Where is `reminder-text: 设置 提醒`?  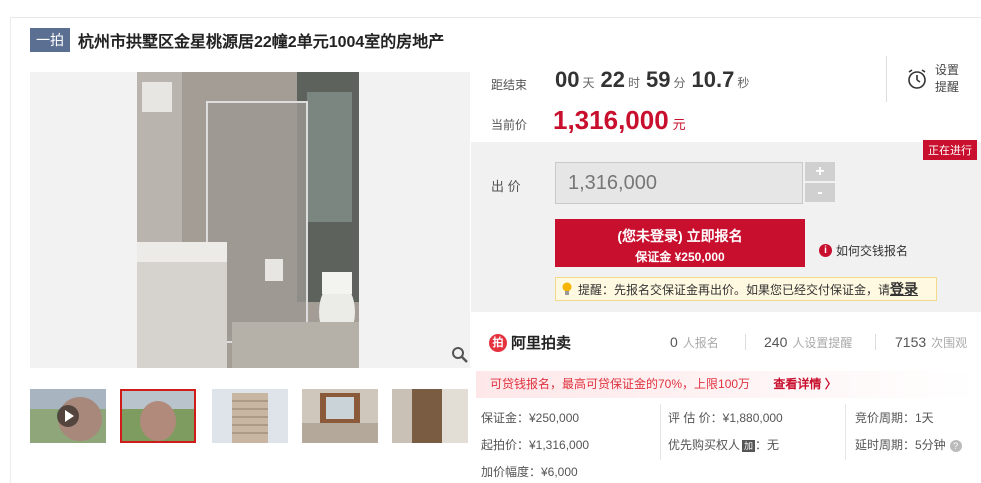 reminder-text: 设置 提醒 is located at coordinates (947, 79).